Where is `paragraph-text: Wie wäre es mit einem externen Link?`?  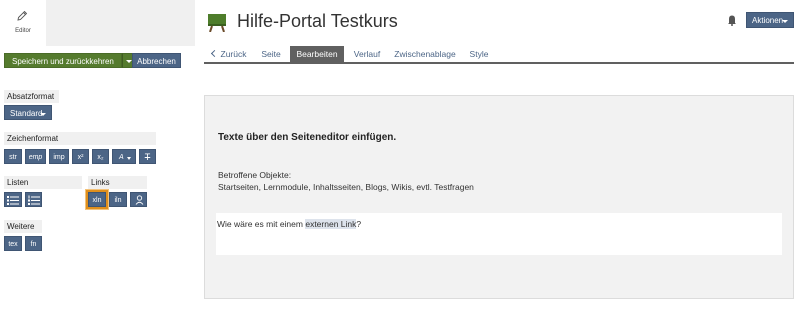
paragraph-text: Wie wäre es mit einem externen Link? is located at coordinates (289, 224).